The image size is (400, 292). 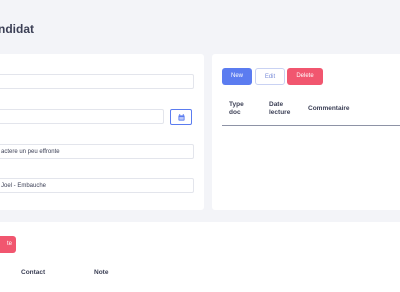 What do you see at coordinates (237, 76) in the screenshot?
I see `new-button: New` at bounding box center [237, 76].